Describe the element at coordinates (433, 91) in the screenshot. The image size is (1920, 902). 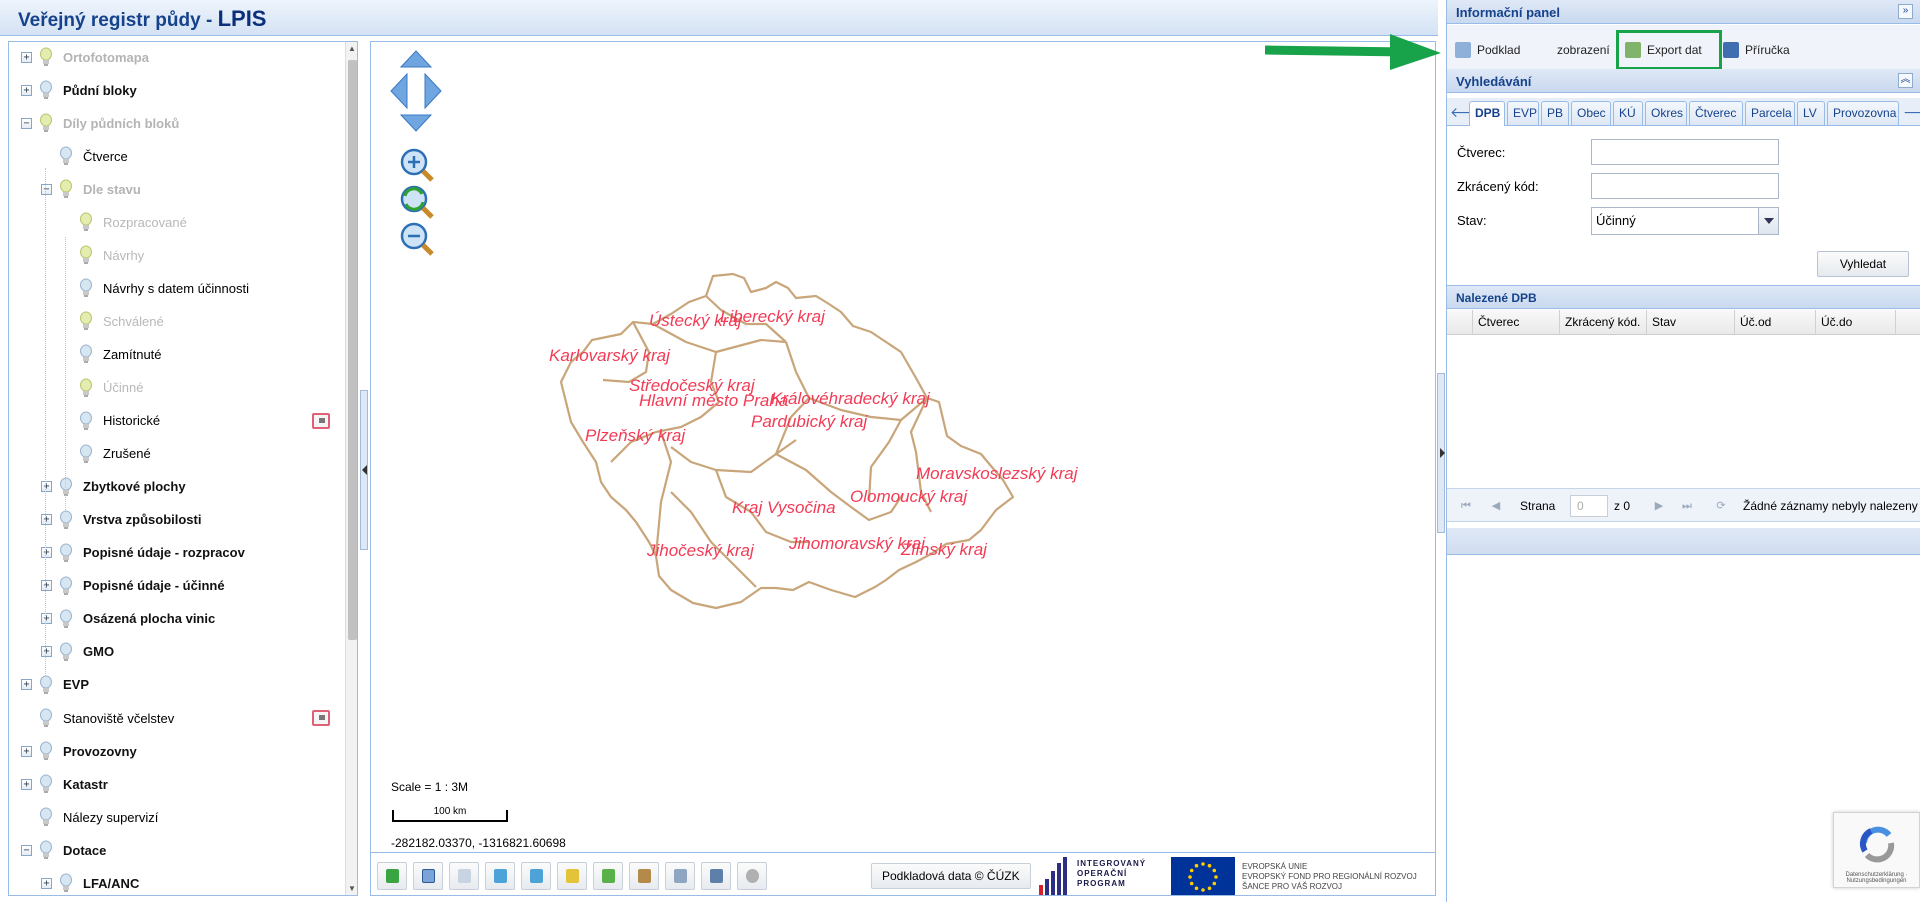
I see `pan-right-icon` at that location.